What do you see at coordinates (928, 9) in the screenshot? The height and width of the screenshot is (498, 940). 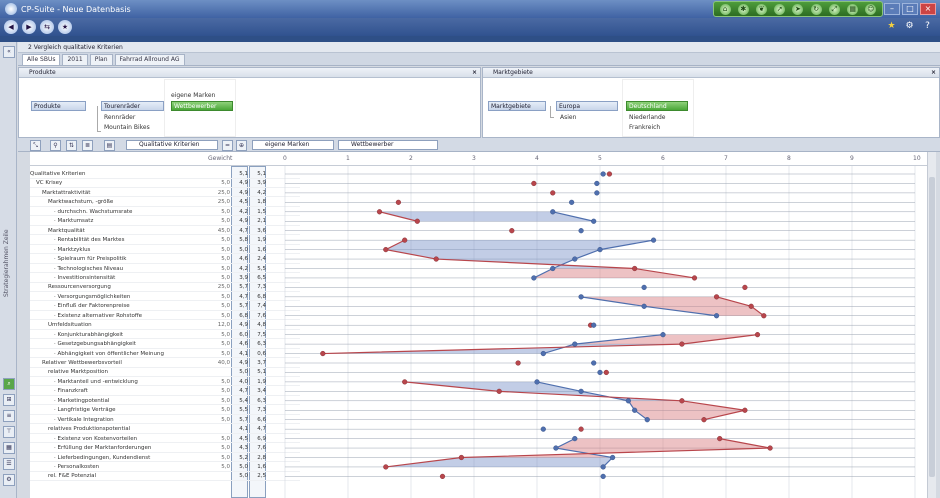 I see `close-button: ×` at bounding box center [928, 9].